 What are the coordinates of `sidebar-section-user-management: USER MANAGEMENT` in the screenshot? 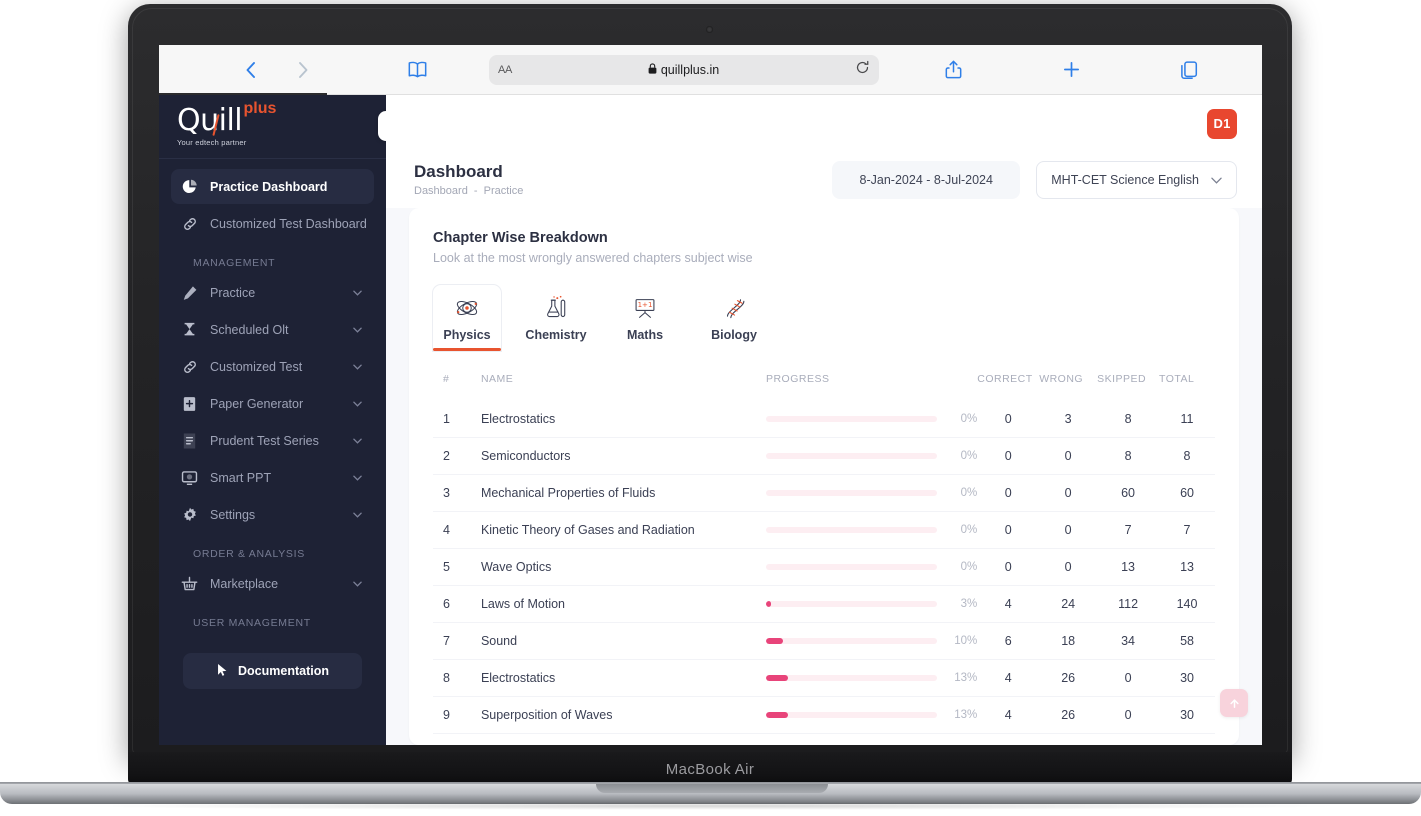 It's located at (252, 623).